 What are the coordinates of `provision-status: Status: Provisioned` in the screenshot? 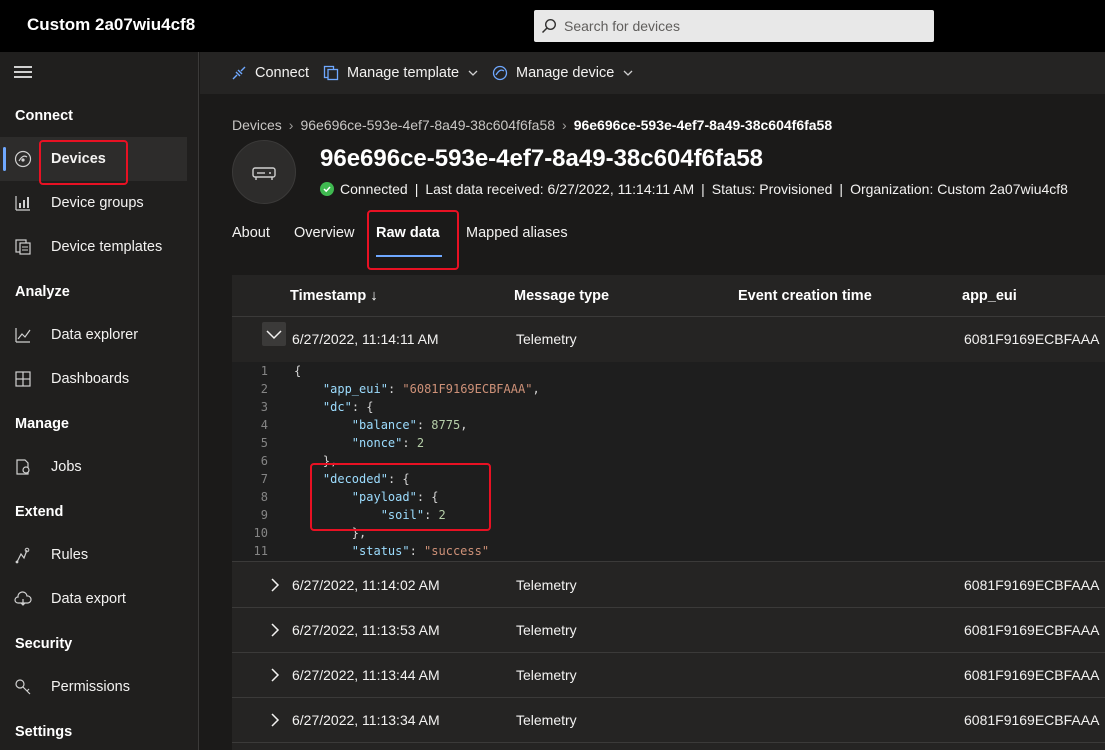 It's located at (772, 189).